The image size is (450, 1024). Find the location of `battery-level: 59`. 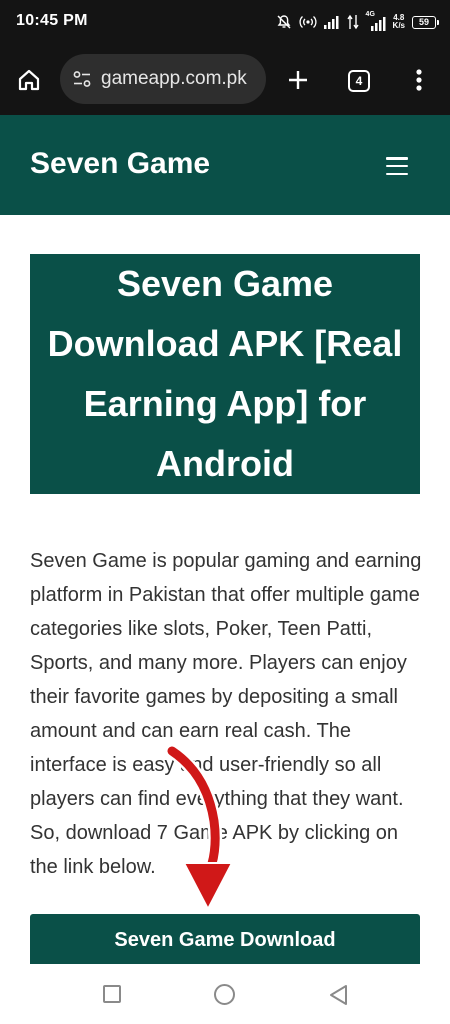

battery-level: 59 is located at coordinates (423, 22).